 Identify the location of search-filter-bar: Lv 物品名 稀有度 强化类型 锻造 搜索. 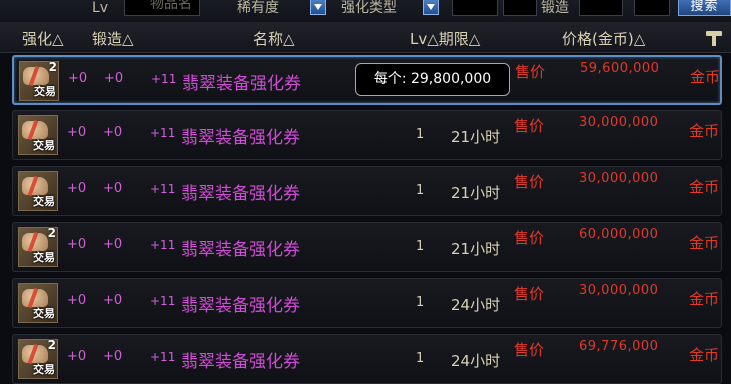
(365, 11).